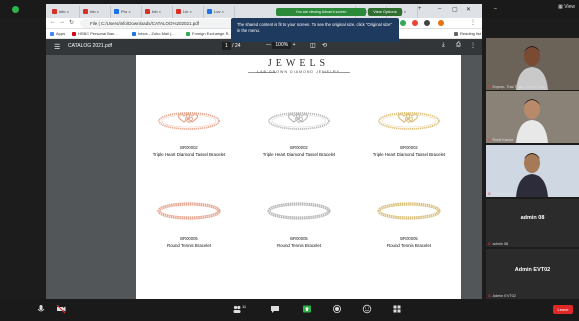 This screenshot has width=579, height=321. I want to click on share-screen-icon, so click(307, 309).